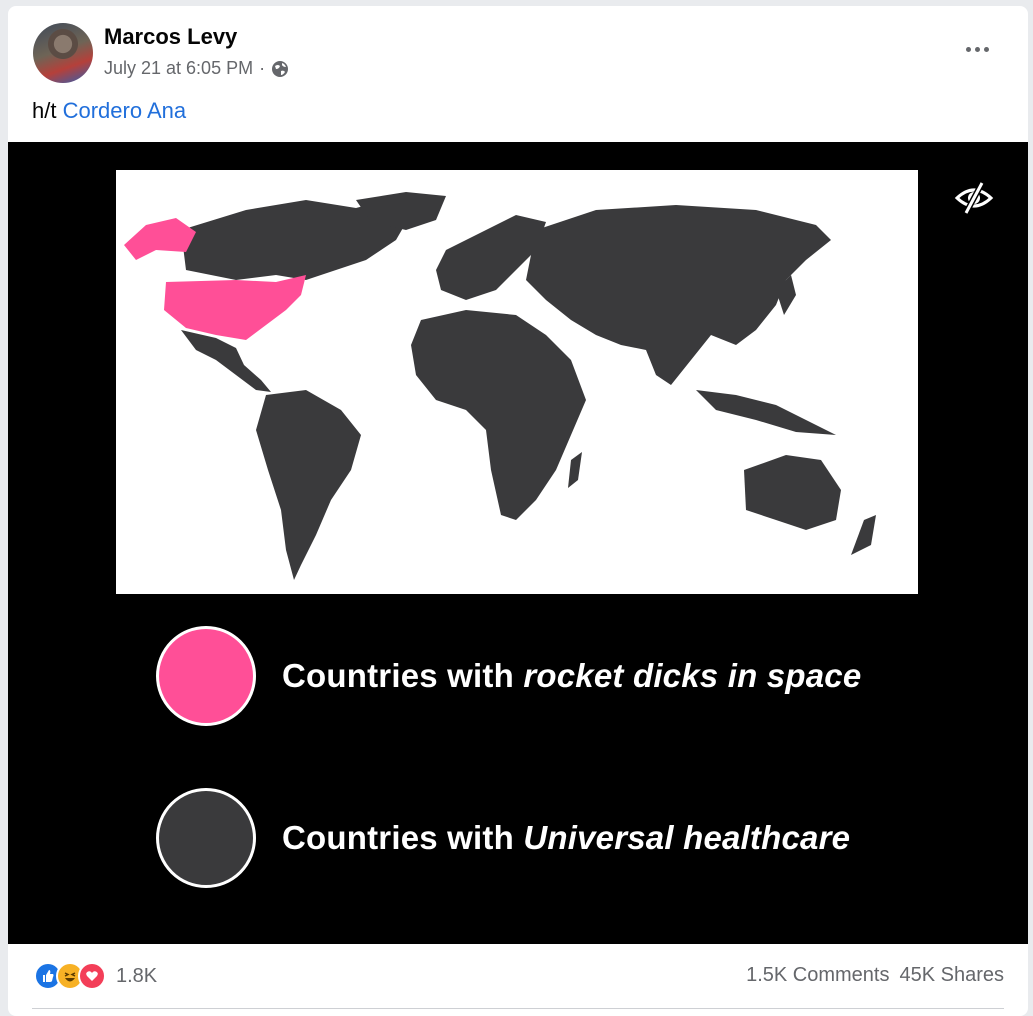  I want to click on legend-label-gray: Countries with Universal healthcare, so click(566, 837).